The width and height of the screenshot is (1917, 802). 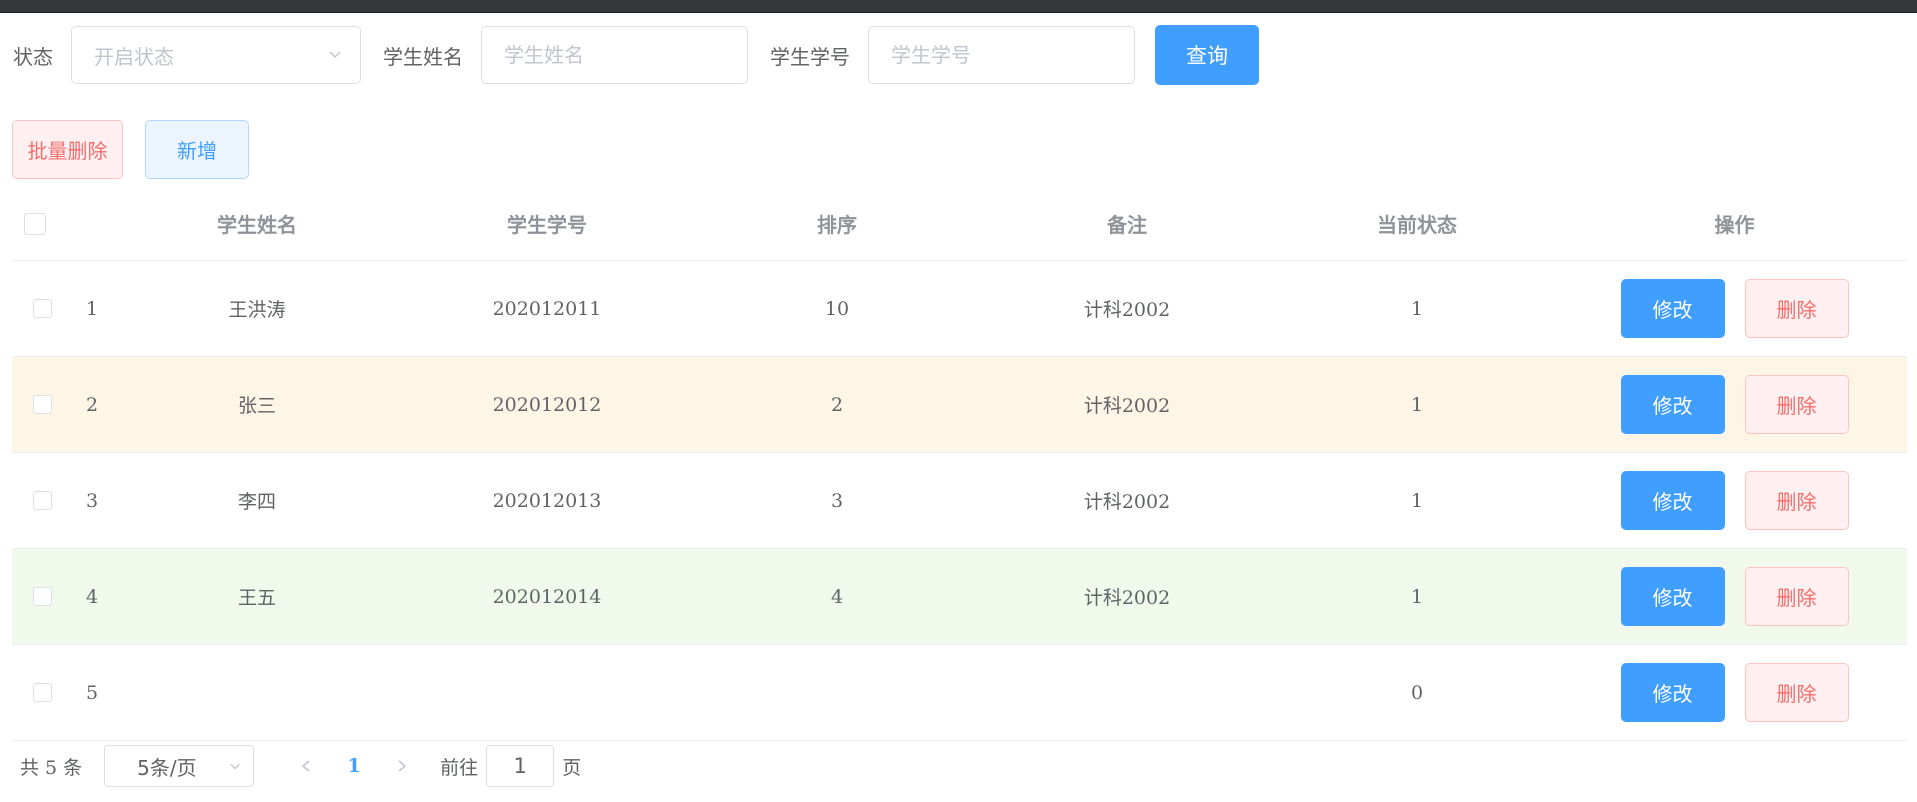 I want to click on column-header-order: 排序, so click(x=837, y=223).